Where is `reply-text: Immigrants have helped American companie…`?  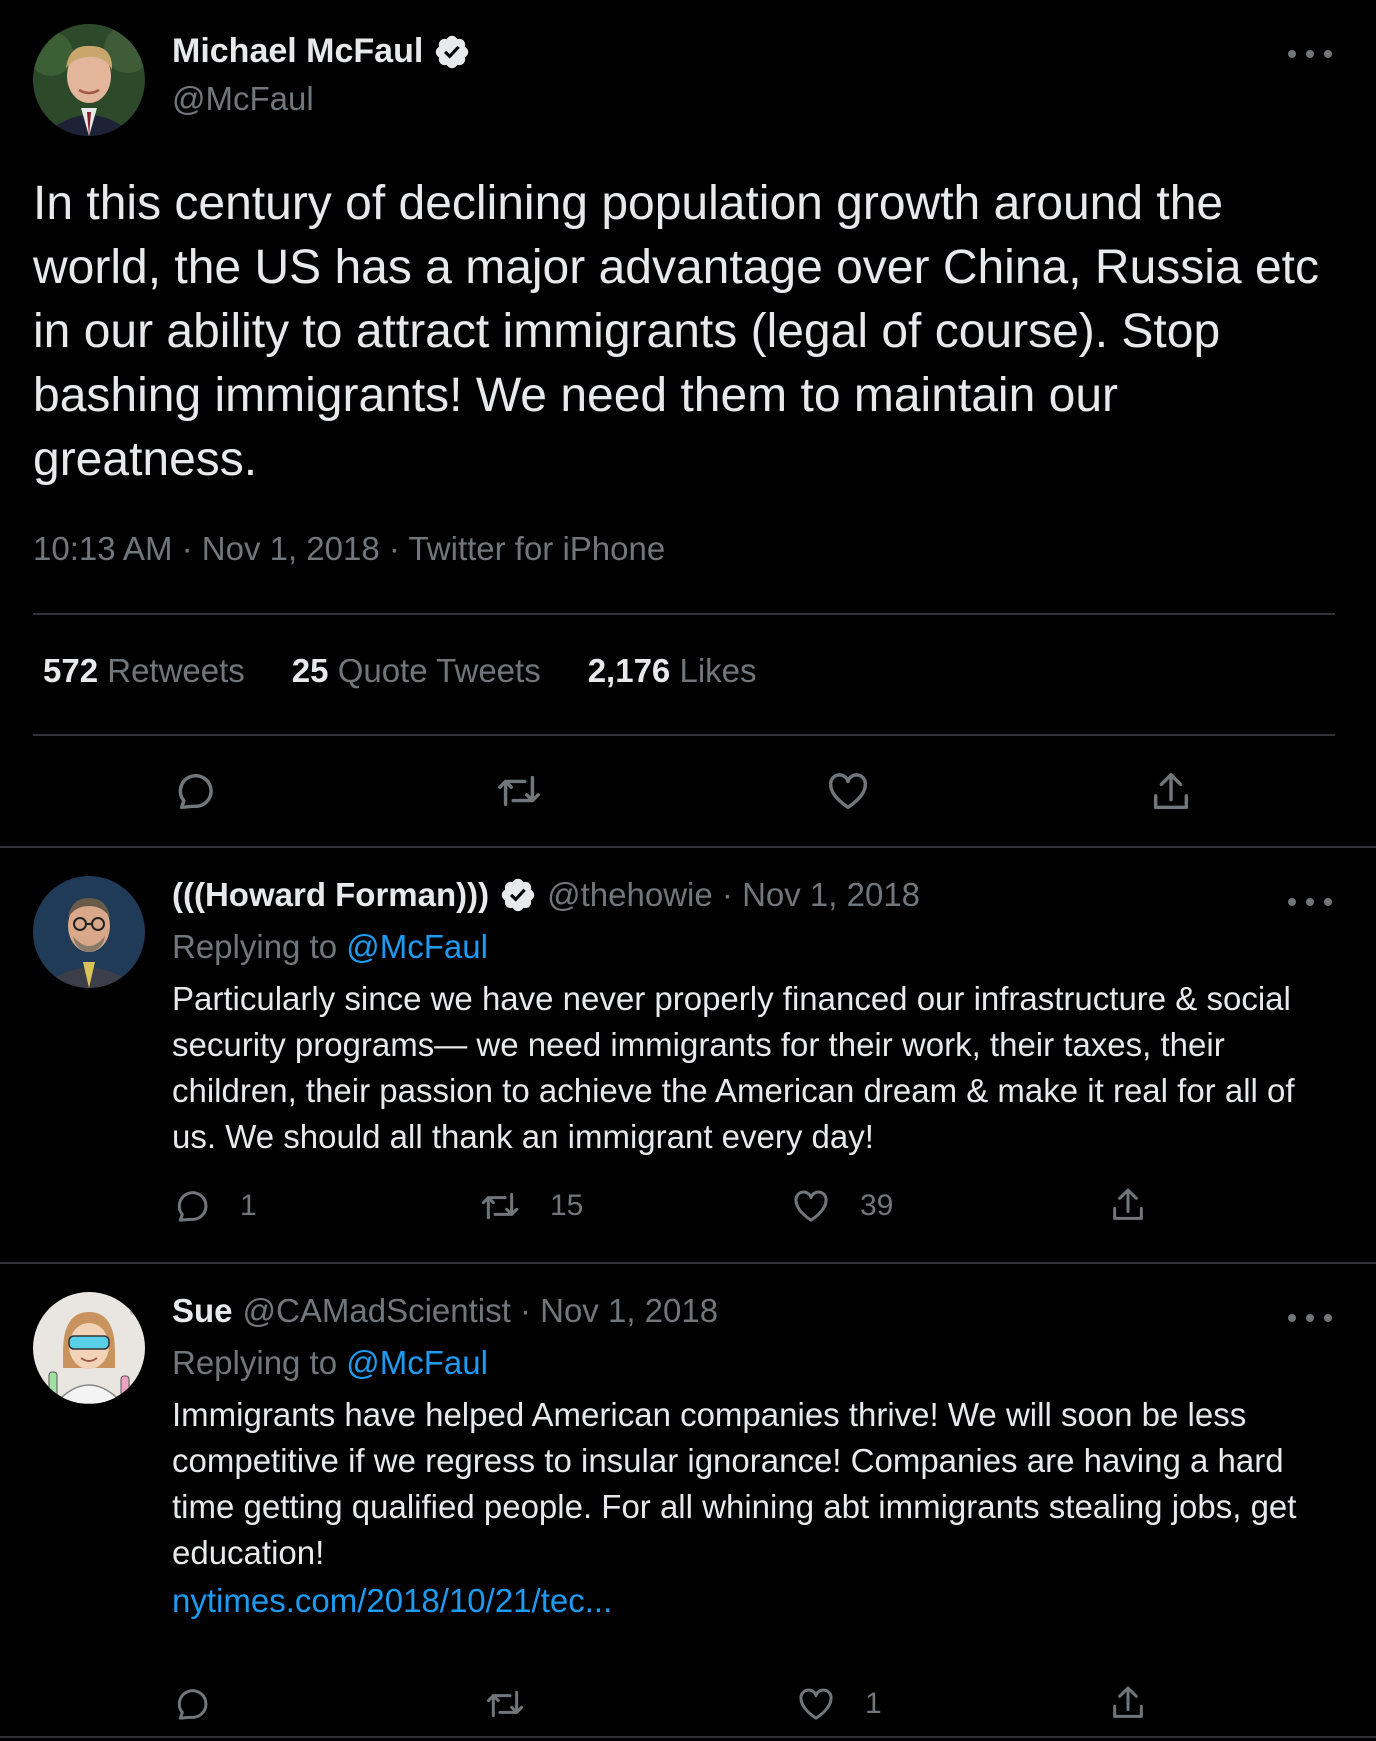 reply-text: Immigrants have helped American companie… is located at coordinates (734, 1483).